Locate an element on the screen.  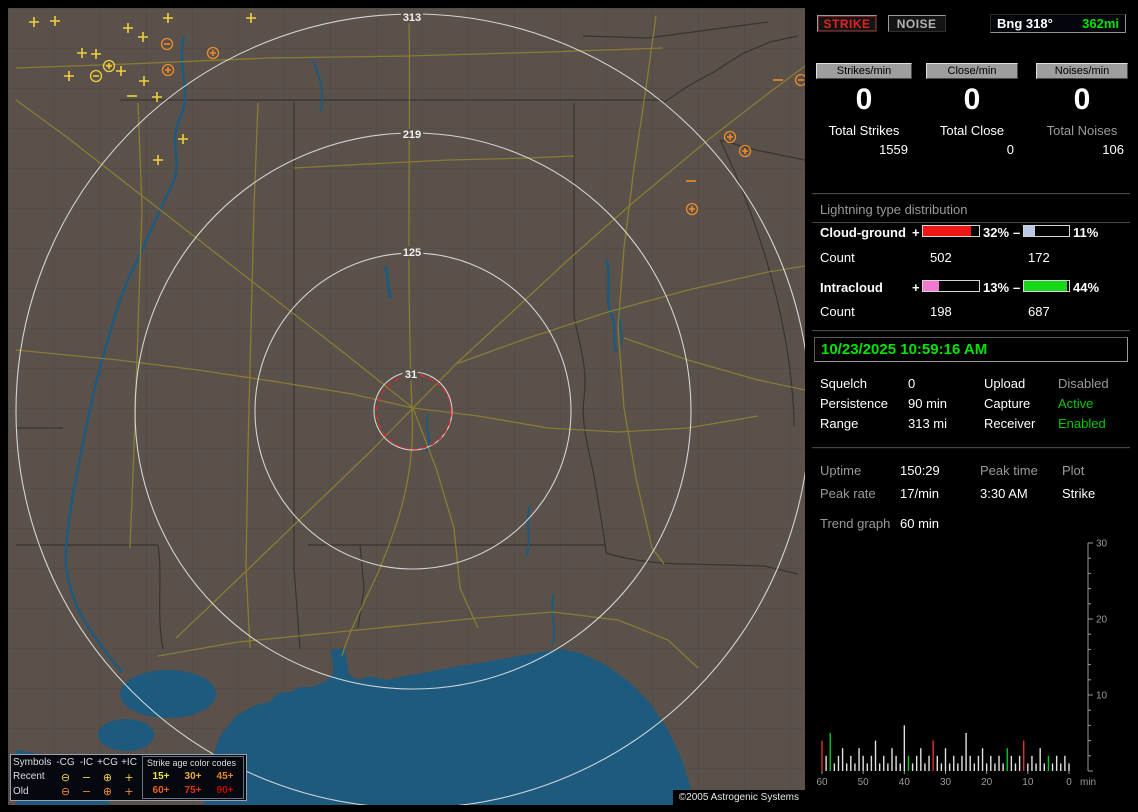
strike-mode-button: STRIKE is located at coordinates (847, 23).